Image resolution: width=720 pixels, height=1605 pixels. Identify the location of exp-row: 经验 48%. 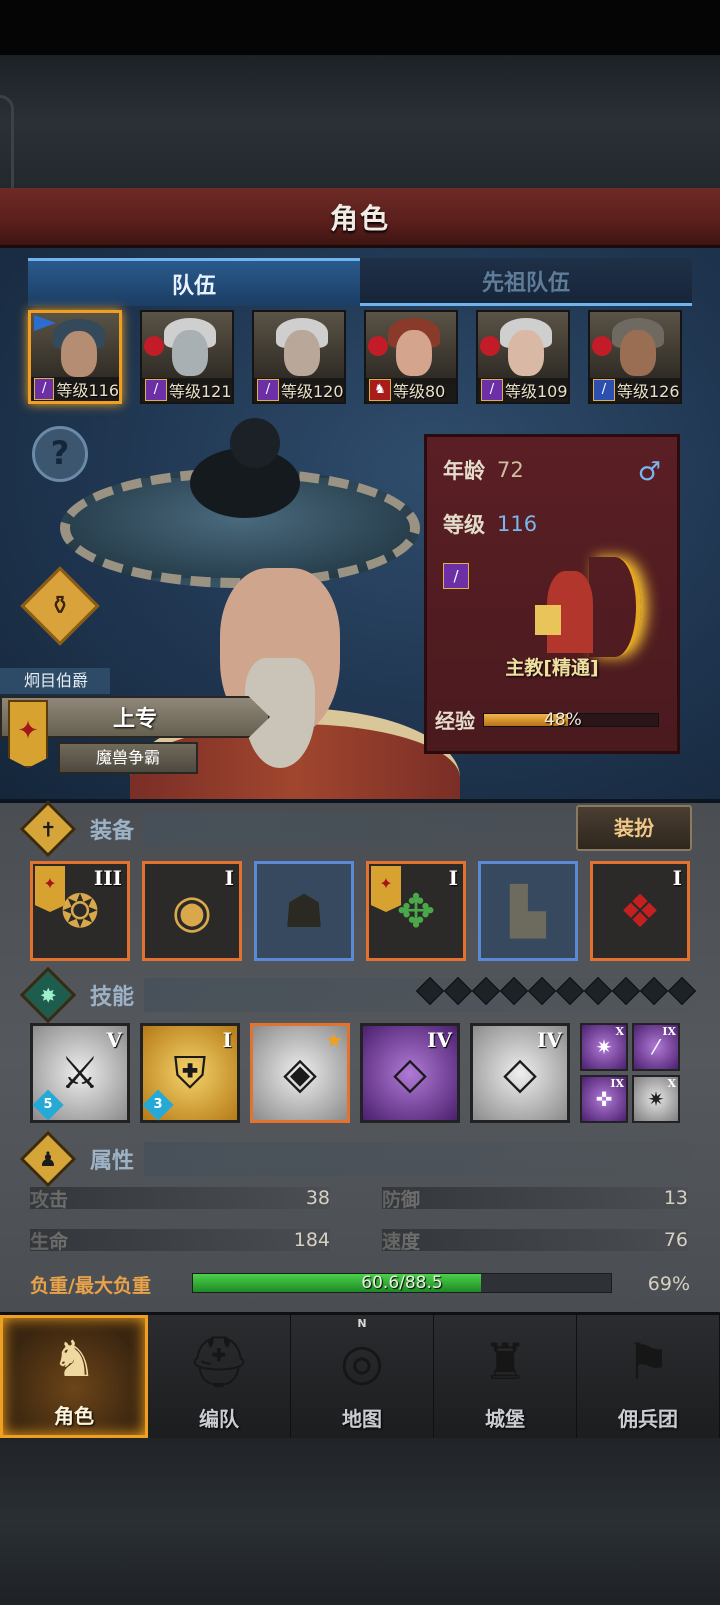
(547, 719).